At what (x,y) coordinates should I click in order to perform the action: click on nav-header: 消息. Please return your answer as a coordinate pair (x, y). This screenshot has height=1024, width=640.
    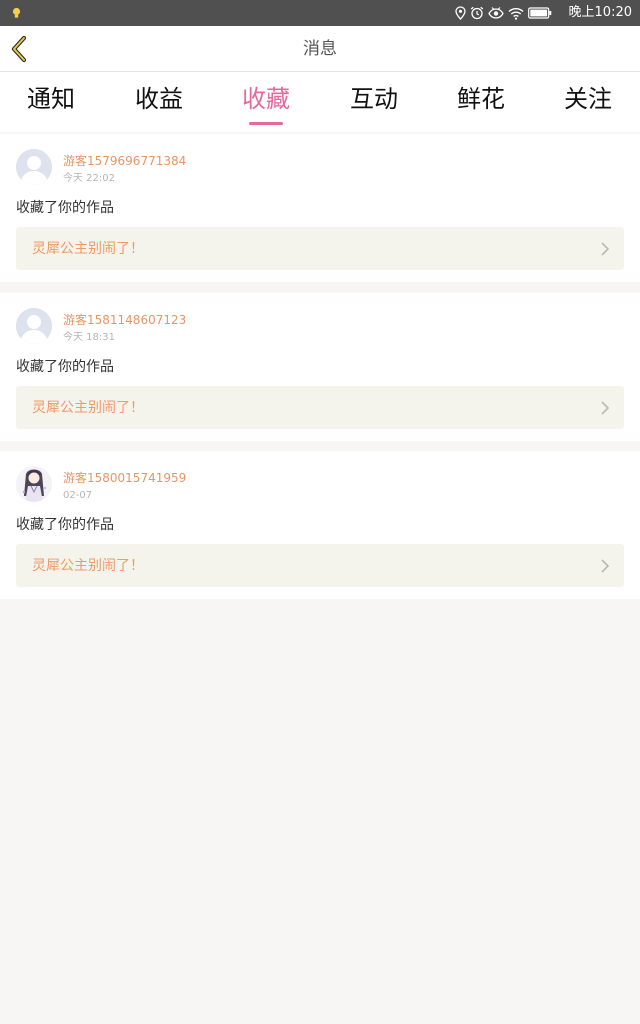
    Looking at the image, I should click on (320, 49).